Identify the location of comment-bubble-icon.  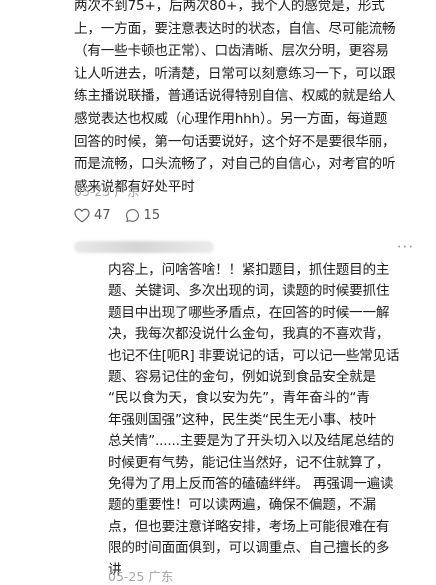
(132, 215).